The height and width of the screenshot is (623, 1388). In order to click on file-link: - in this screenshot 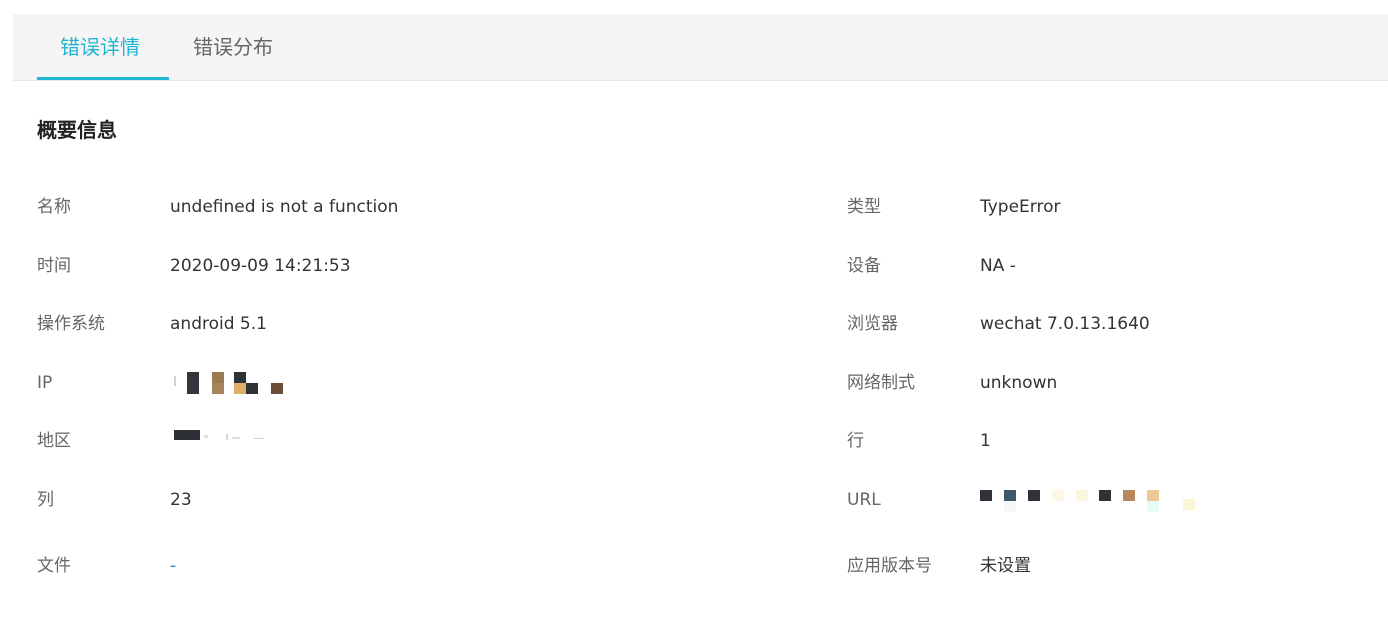, I will do `click(173, 566)`.